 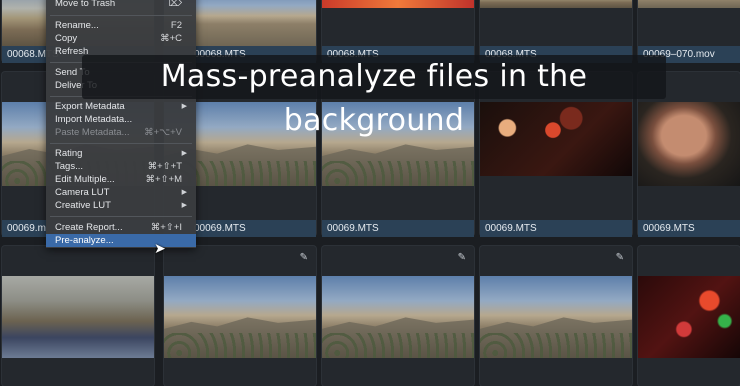 What do you see at coordinates (121, 5) in the screenshot?
I see `menu-item-move-to-trash: Move to Trash ⌦` at bounding box center [121, 5].